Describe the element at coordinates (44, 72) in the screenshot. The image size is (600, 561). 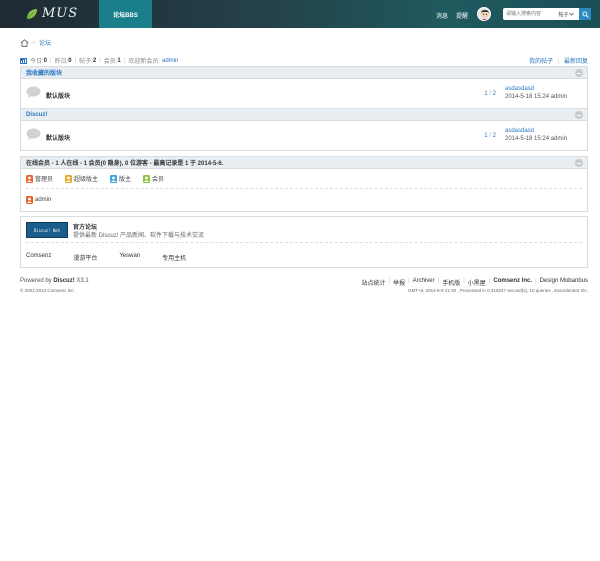
I see `category-title: 我收藏的版块` at that location.